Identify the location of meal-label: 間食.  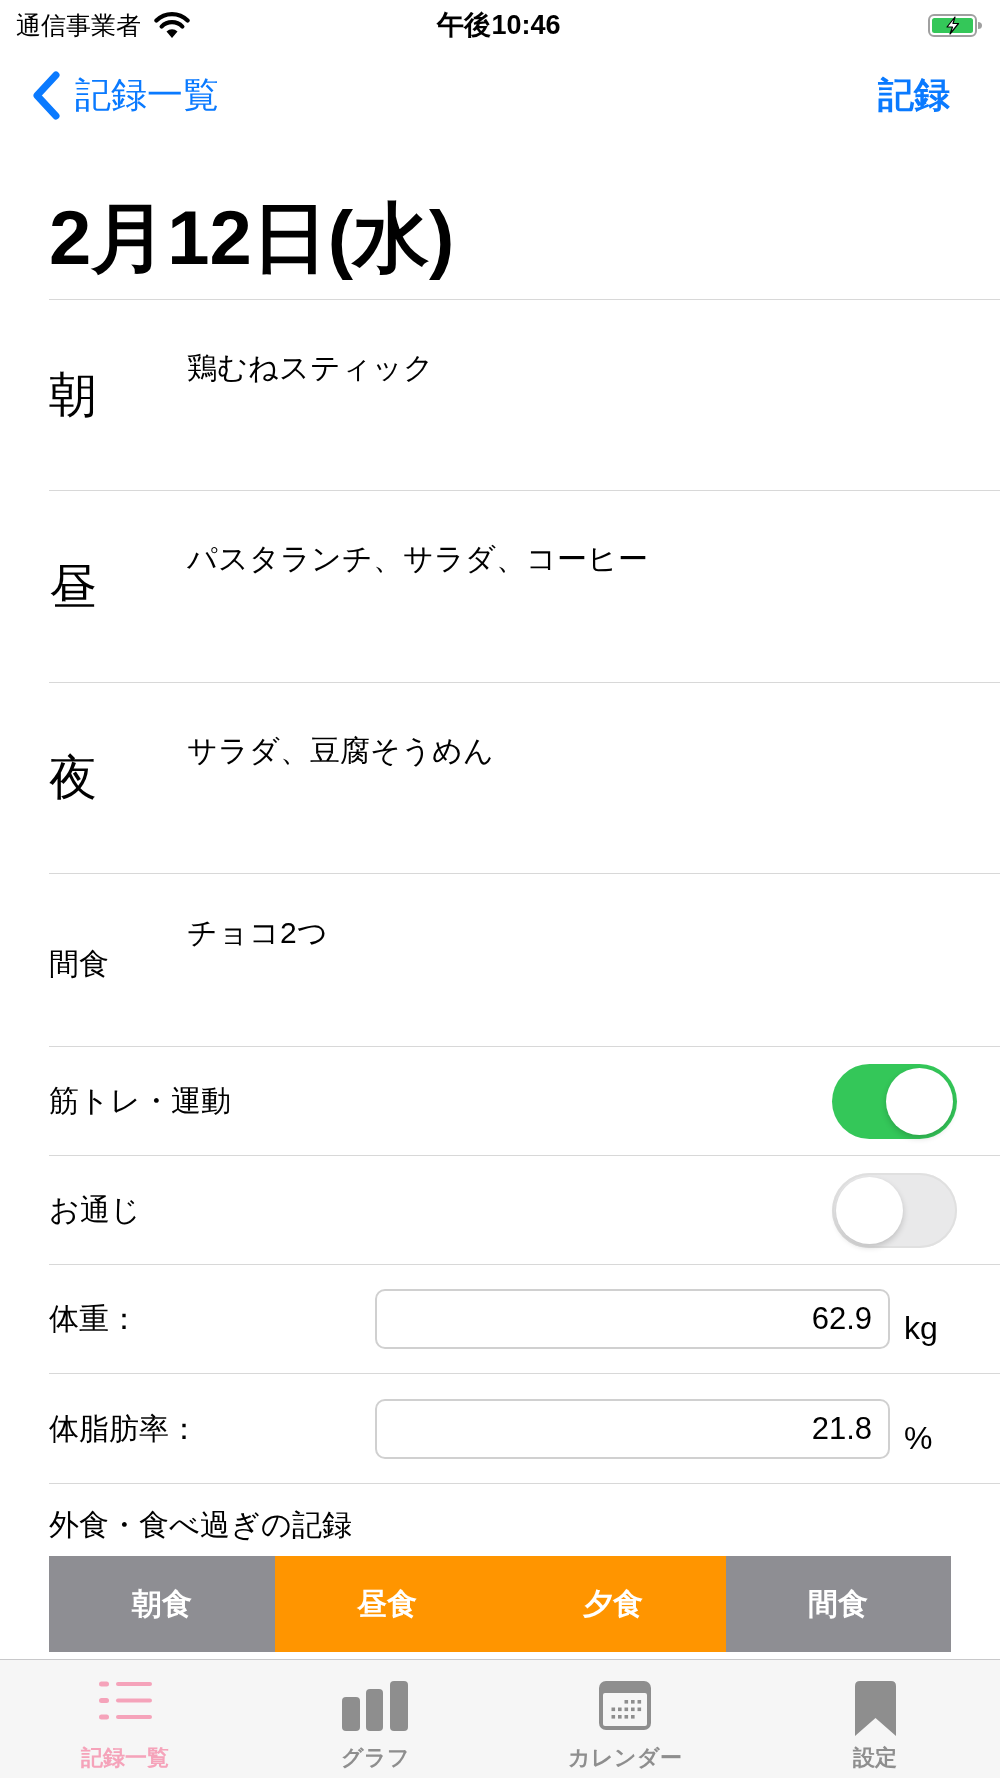
(79, 964).